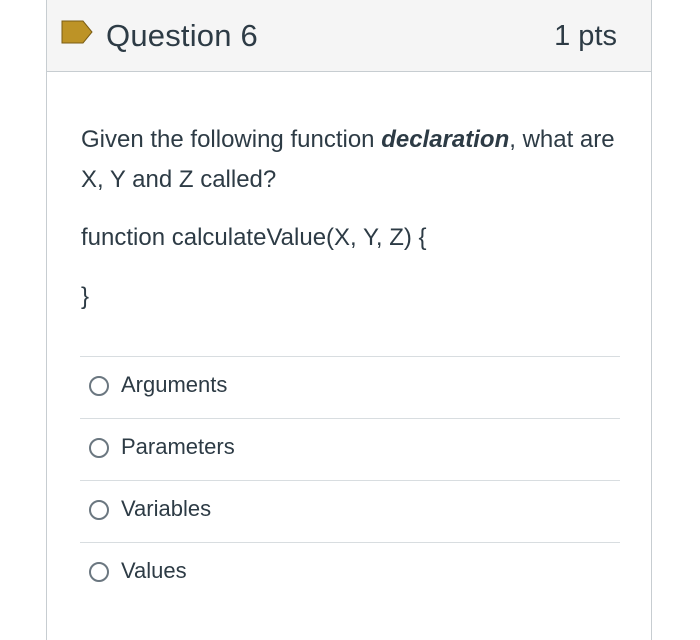 This screenshot has height=640, width=700. Describe the element at coordinates (178, 446) in the screenshot. I see `answer-label: Parameters` at that location.